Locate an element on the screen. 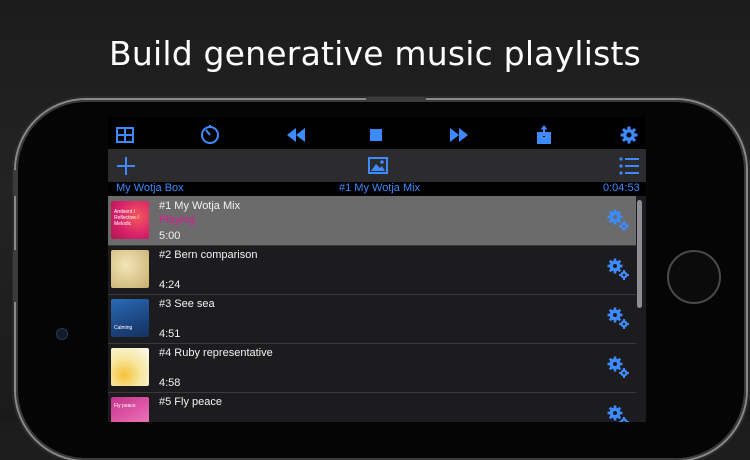 The width and height of the screenshot is (750, 460). image-icon is located at coordinates (378, 168).